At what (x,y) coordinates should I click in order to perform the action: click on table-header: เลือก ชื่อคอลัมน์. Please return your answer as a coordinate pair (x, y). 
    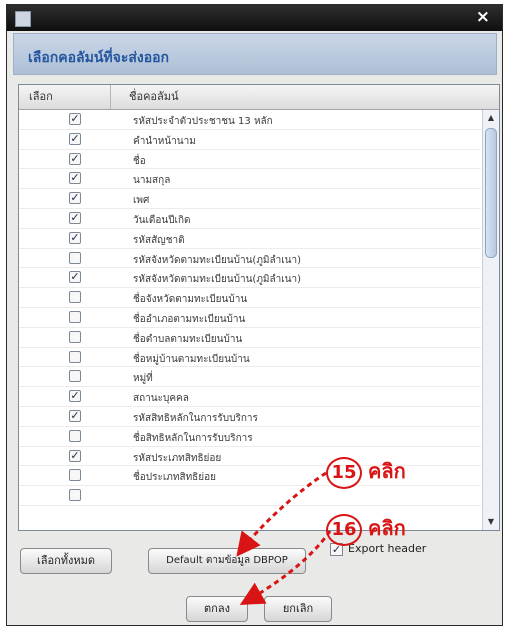
    Looking at the image, I should click on (259, 97).